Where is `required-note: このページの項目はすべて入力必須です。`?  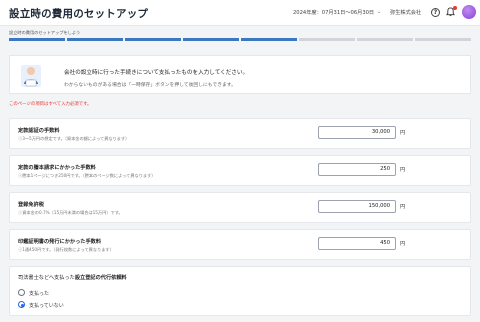 required-note: このページの項目はすべて入力必須です。 is located at coordinates (50, 104).